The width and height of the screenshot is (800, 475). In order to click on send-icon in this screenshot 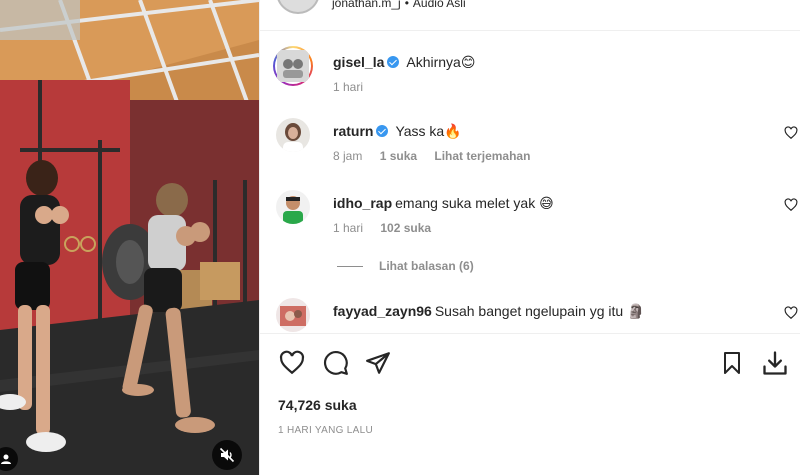, I will do `click(378, 363)`.